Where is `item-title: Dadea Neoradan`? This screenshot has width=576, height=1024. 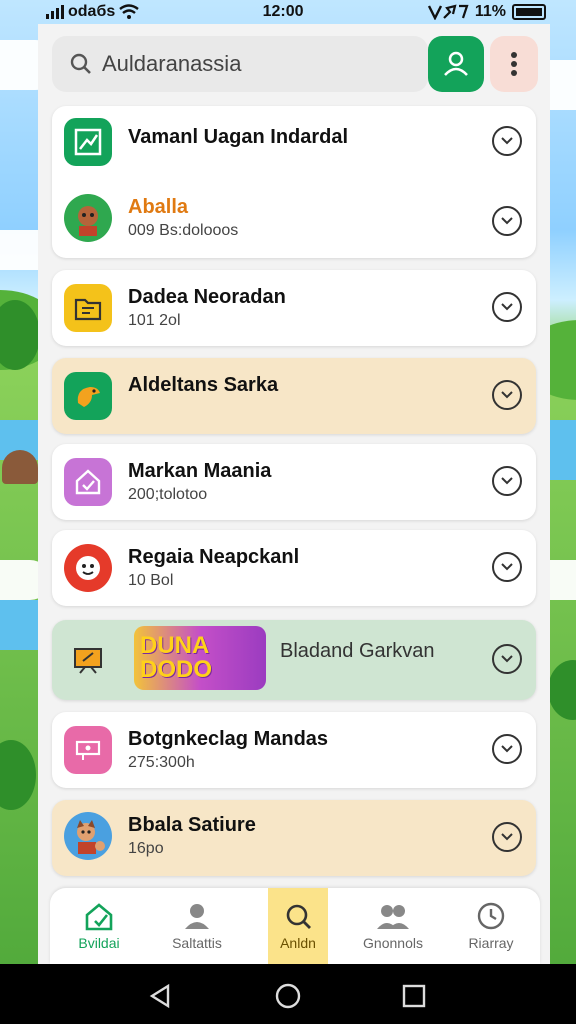
item-title: Dadea Neoradan is located at coordinates (207, 297).